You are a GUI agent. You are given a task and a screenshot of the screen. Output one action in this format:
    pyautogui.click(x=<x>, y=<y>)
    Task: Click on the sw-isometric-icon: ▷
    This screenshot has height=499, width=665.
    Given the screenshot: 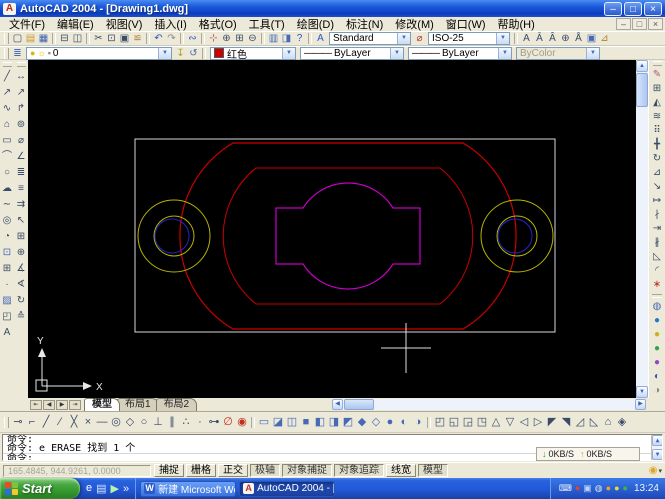 What is the action you would take?
    pyautogui.click(x=538, y=422)
    